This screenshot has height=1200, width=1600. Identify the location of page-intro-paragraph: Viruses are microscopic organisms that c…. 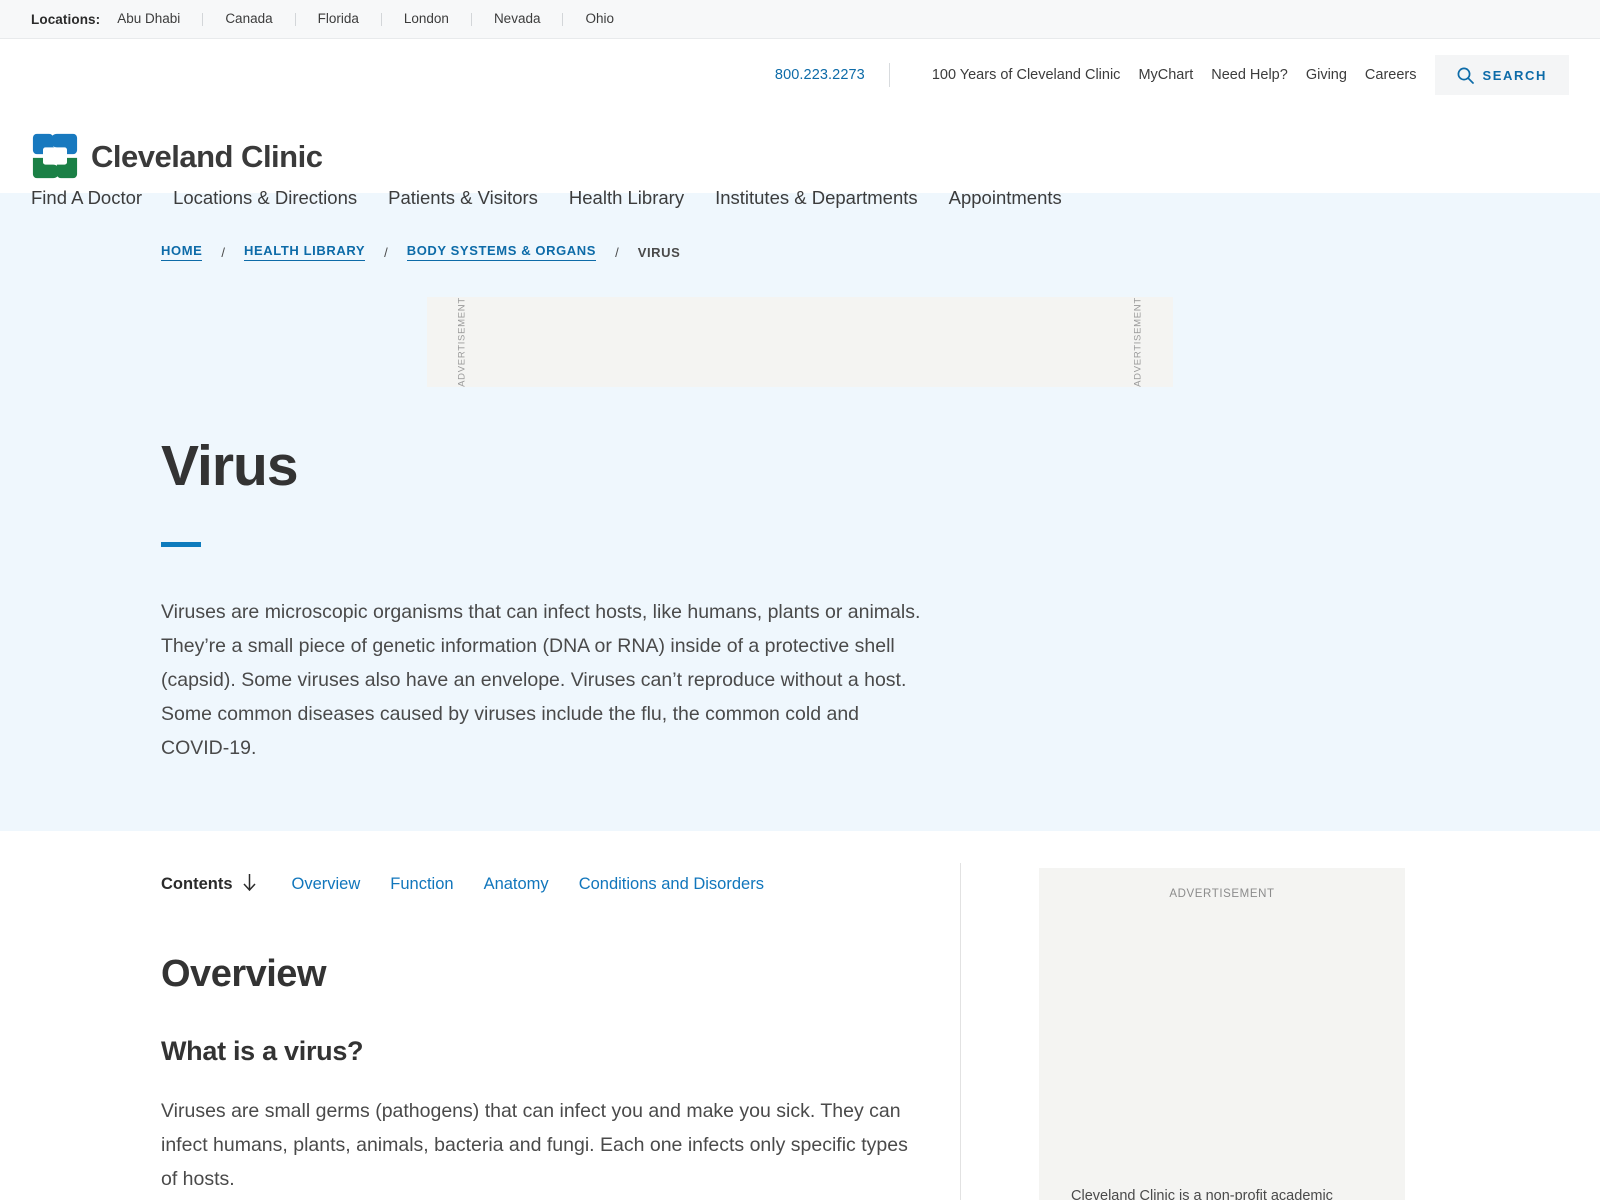
(541, 679).